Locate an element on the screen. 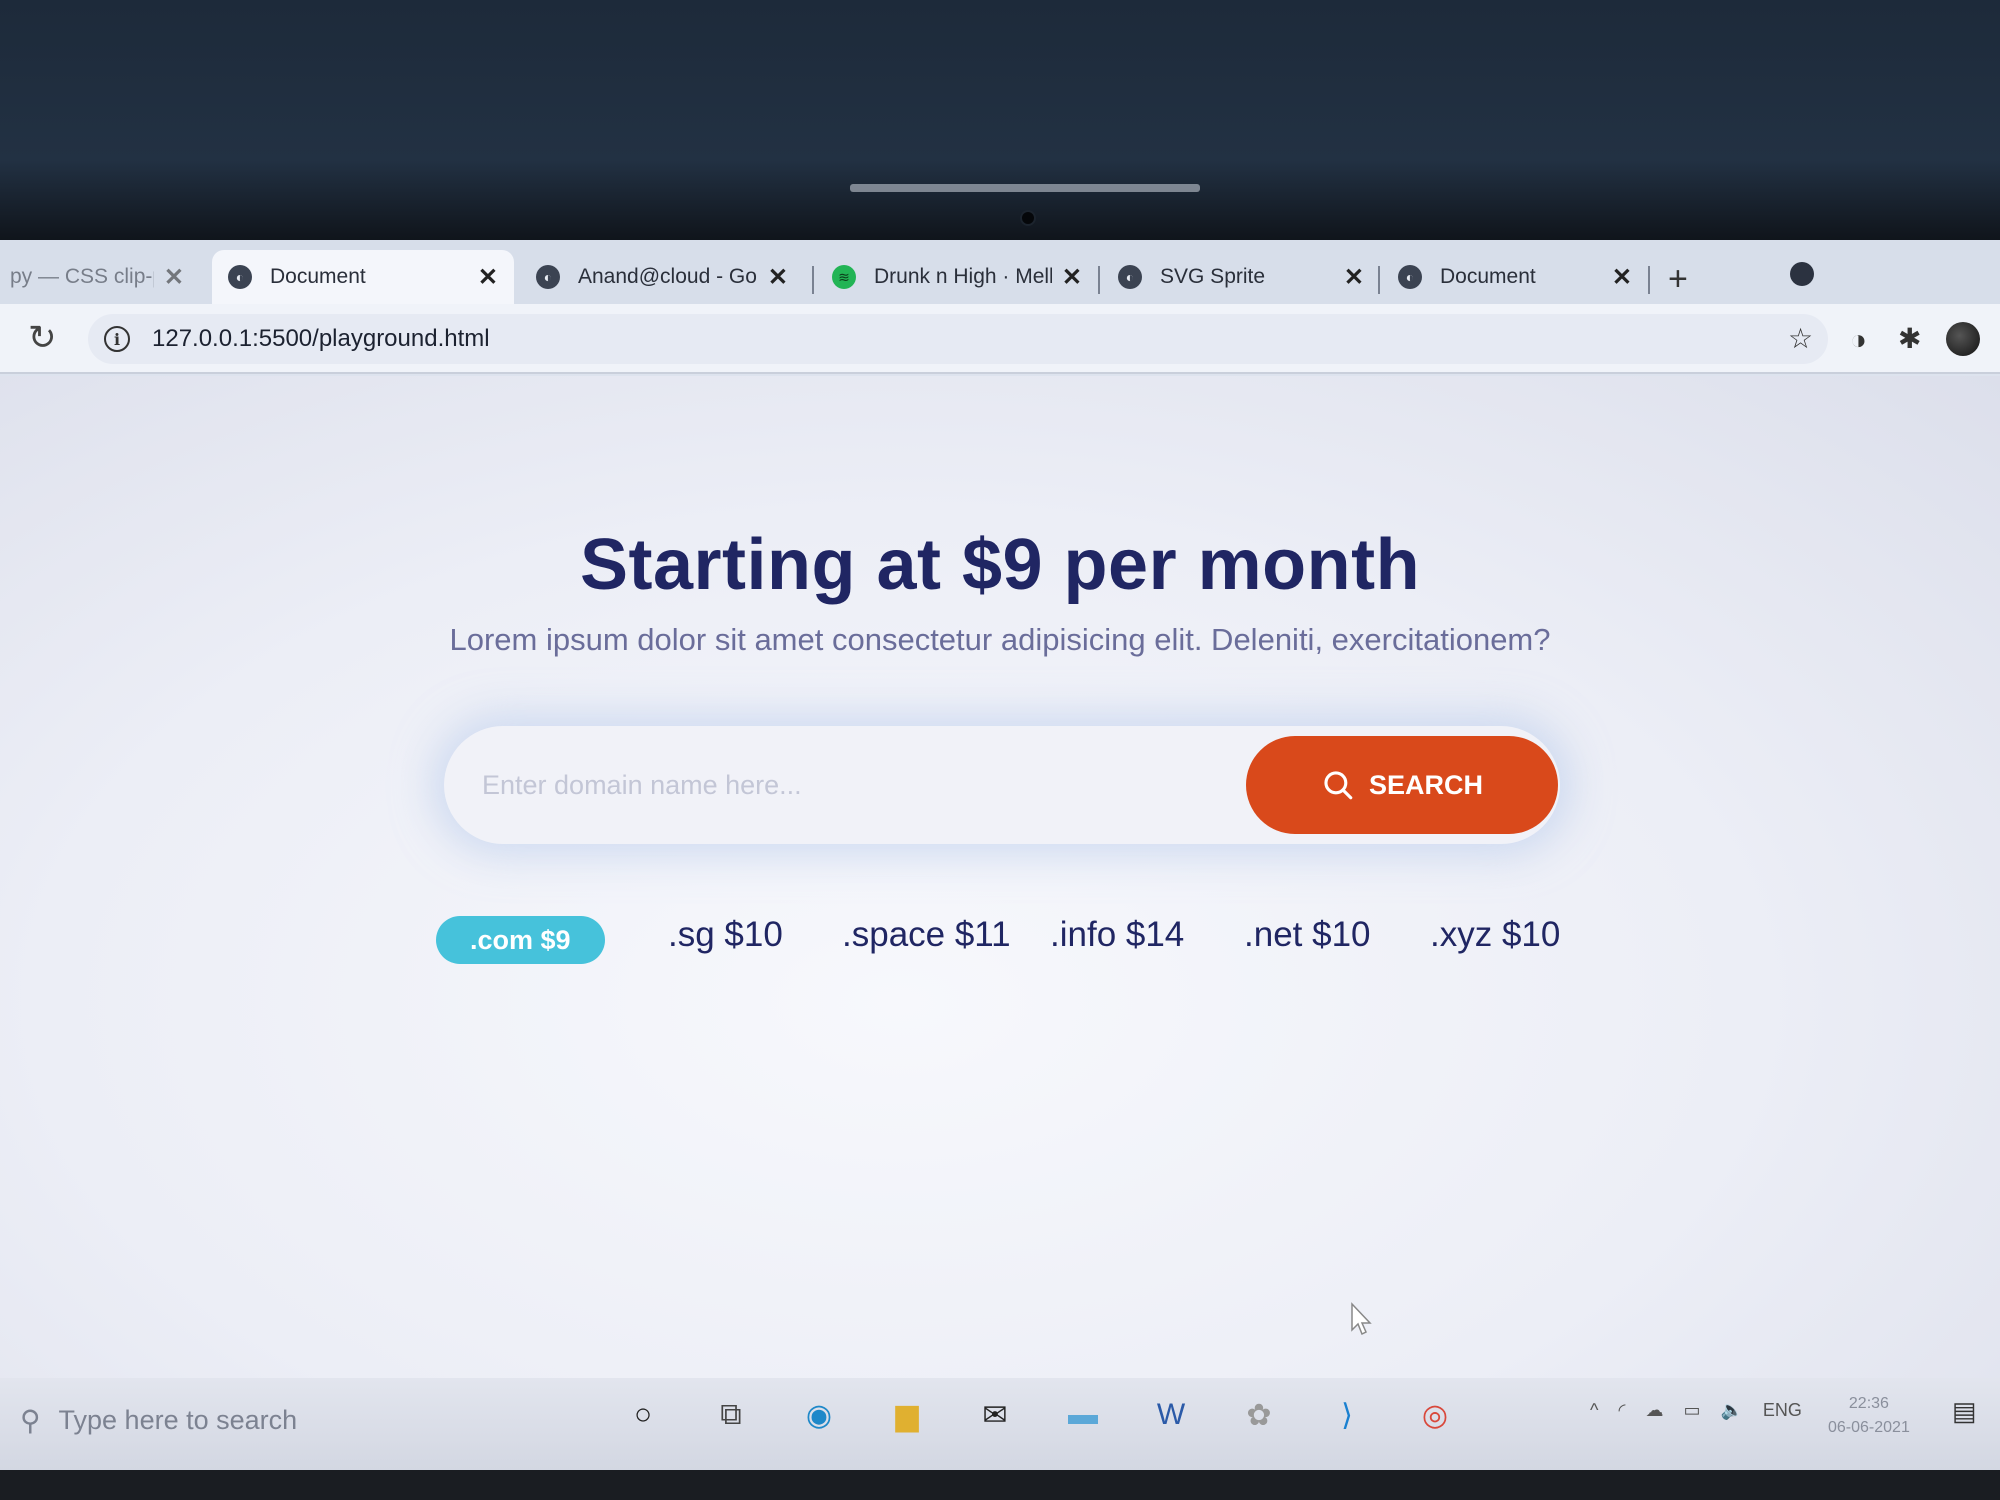  pinwheel-icon: ✿ is located at coordinates (1259, 1415).